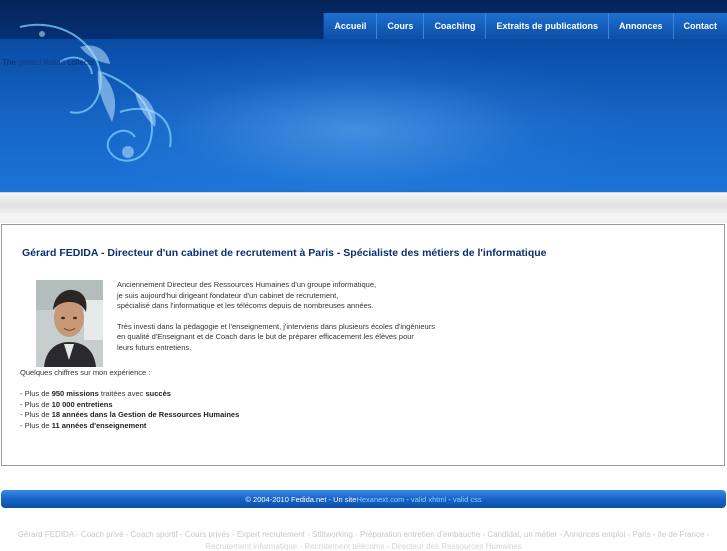 The image size is (727, 551). What do you see at coordinates (75, 393) in the screenshot?
I see `stat-value: 950 missions` at bounding box center [75, 393].